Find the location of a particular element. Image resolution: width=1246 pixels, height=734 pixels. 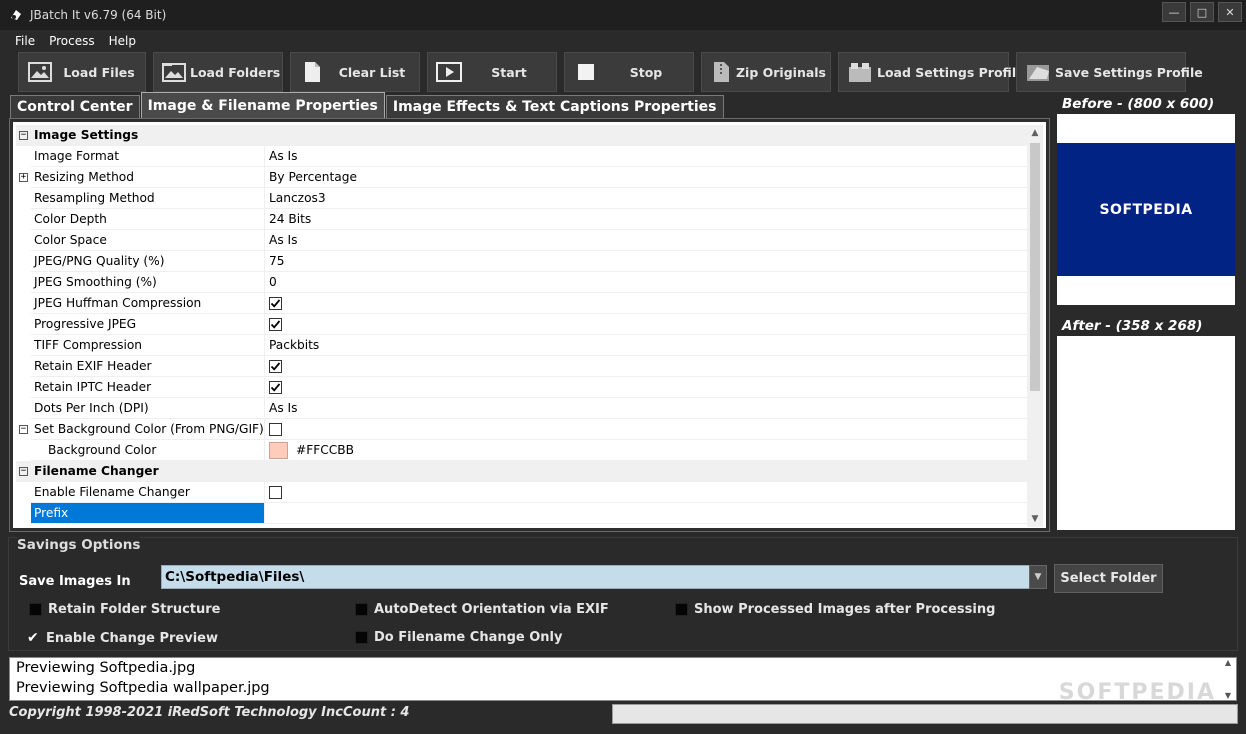

property-row: JPEG Huffman Compression is located at coordinates (529, 303).